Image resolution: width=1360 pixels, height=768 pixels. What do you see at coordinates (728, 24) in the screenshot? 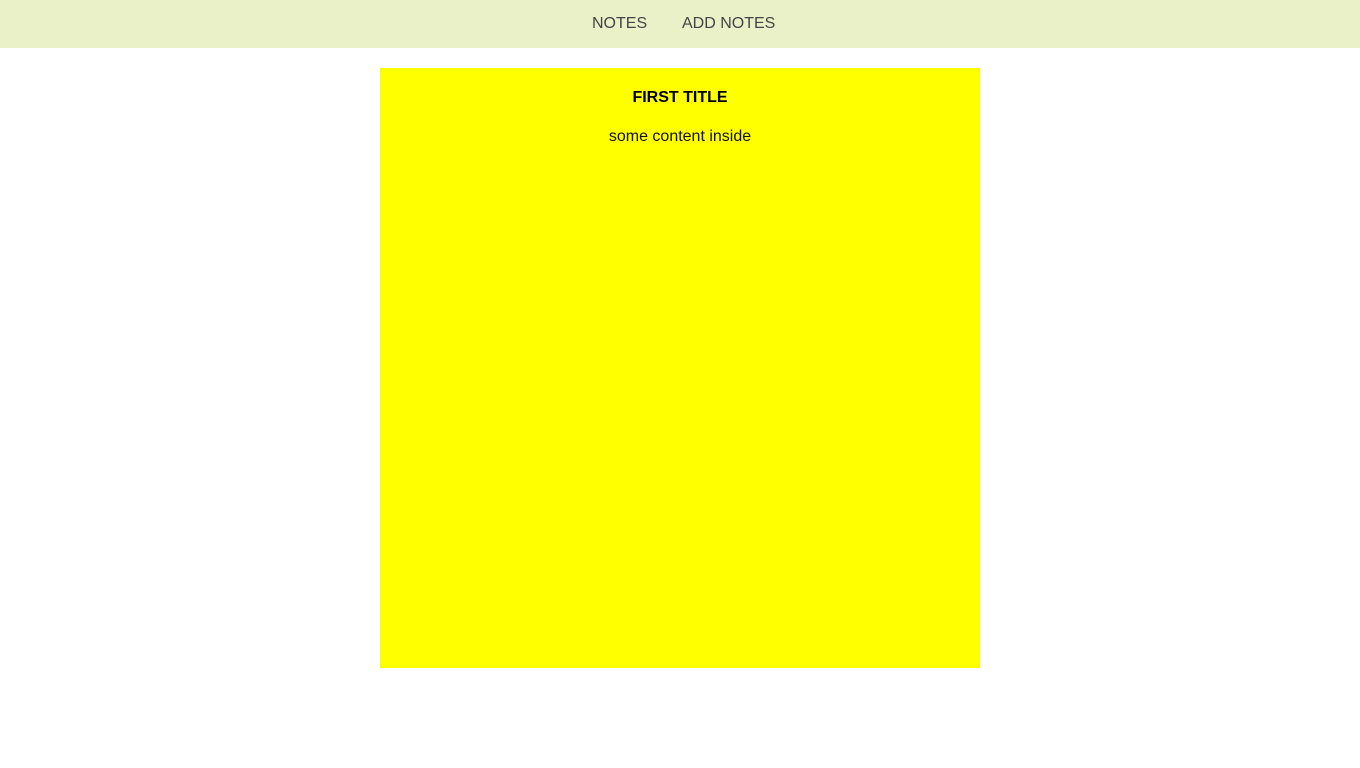
I see `nav-add-notes-link: ADD NOTES` at bounding box center [728, 24].